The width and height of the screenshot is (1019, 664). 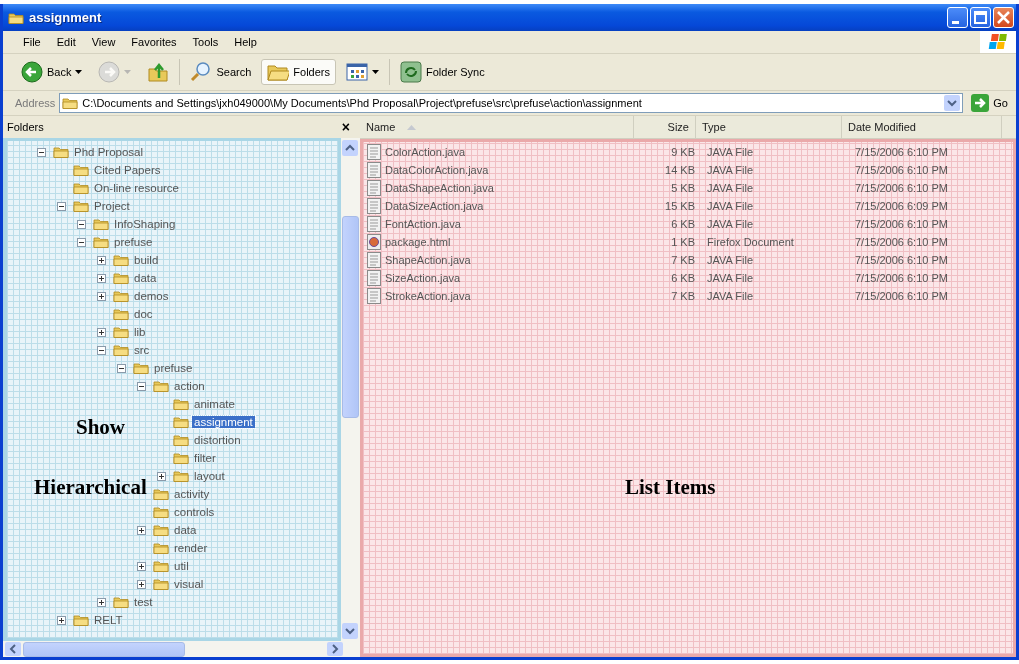 I want to click on close-button: ×, so click(x=345, y=127).